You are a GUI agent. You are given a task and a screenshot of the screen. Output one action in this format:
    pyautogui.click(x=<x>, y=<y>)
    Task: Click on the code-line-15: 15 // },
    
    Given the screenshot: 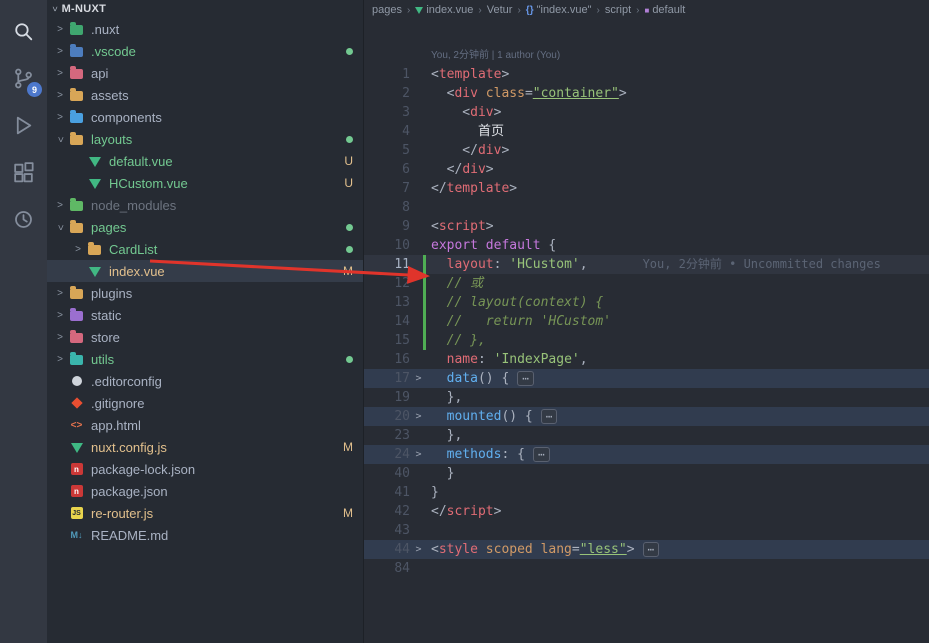 What is the action you would take?
    pyautogui.click(x=646, y=340)
    